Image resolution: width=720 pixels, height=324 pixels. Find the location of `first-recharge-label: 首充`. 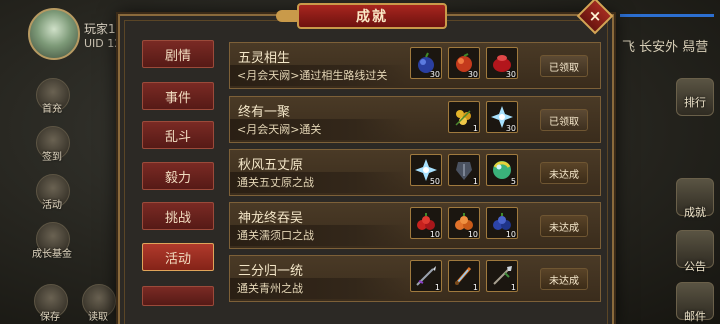

first-recharge-label: 首充 is located at coordinates (52, 109).